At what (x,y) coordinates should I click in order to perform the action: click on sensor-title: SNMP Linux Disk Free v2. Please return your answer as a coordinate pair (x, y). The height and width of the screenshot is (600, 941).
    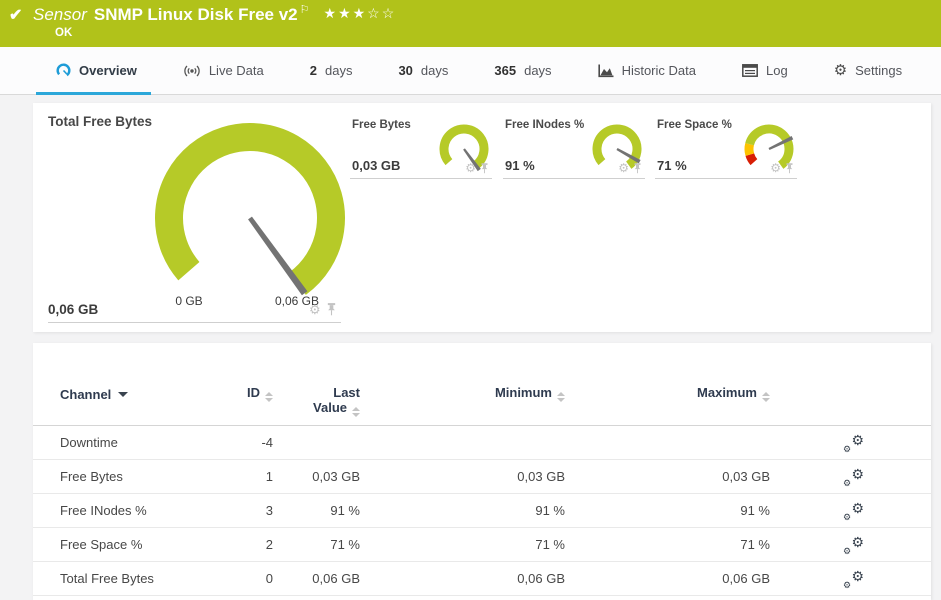
    Looking at the image, I should click on (195, 14).